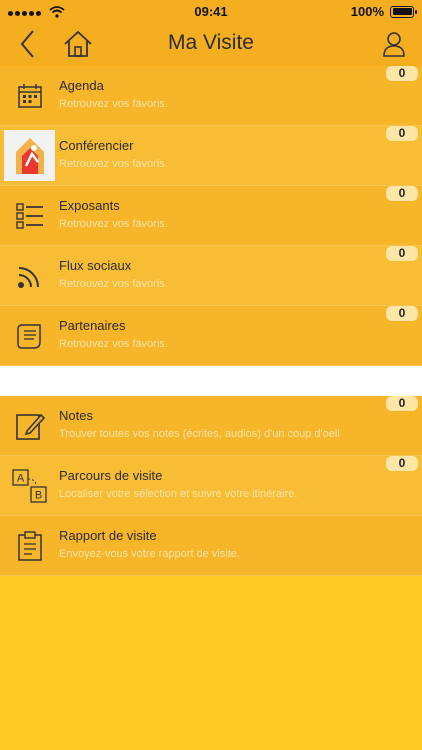 This screenshot has height=750, width=422. What do you see at coordinates (211, 276) in the screenshot?
I see `menu-item-flux-sociaux: Flux sociaux Retrouvez vos favoris. 0` at bounding box center [211, 276].